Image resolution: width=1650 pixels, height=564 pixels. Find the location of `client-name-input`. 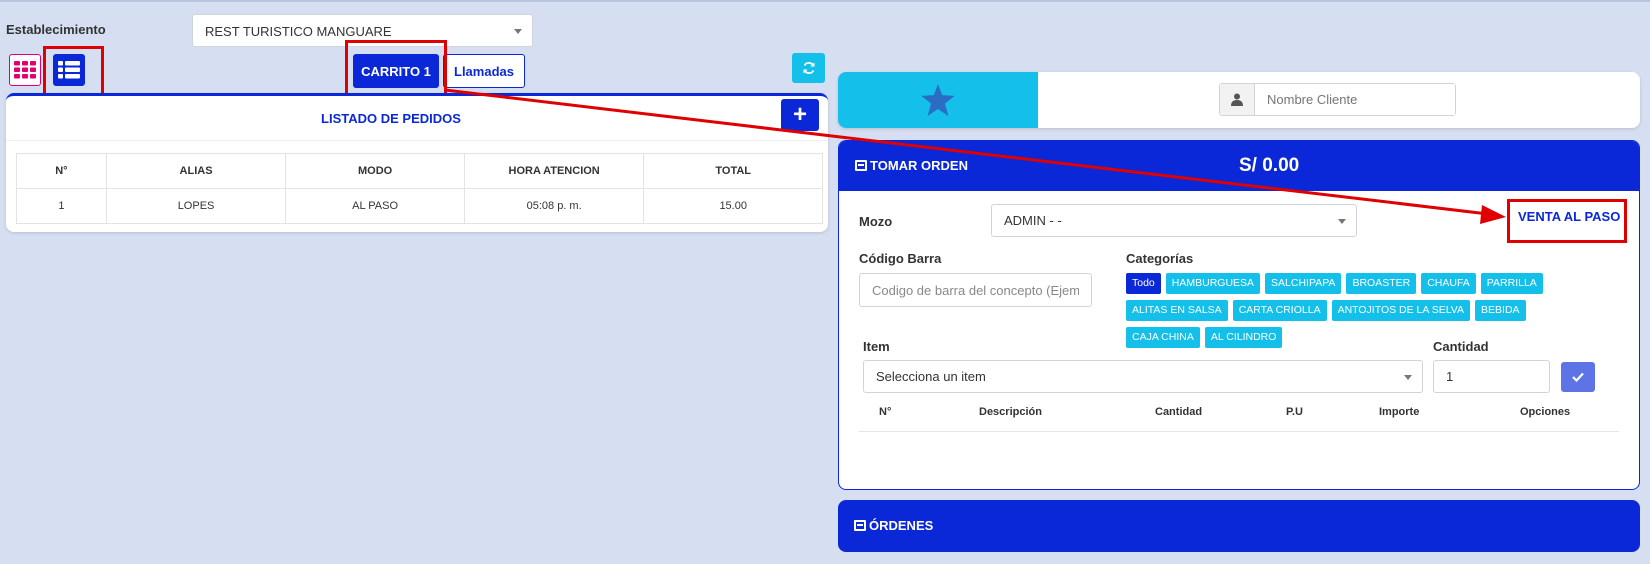

client-name-input is located at coordinates (1355, 99).